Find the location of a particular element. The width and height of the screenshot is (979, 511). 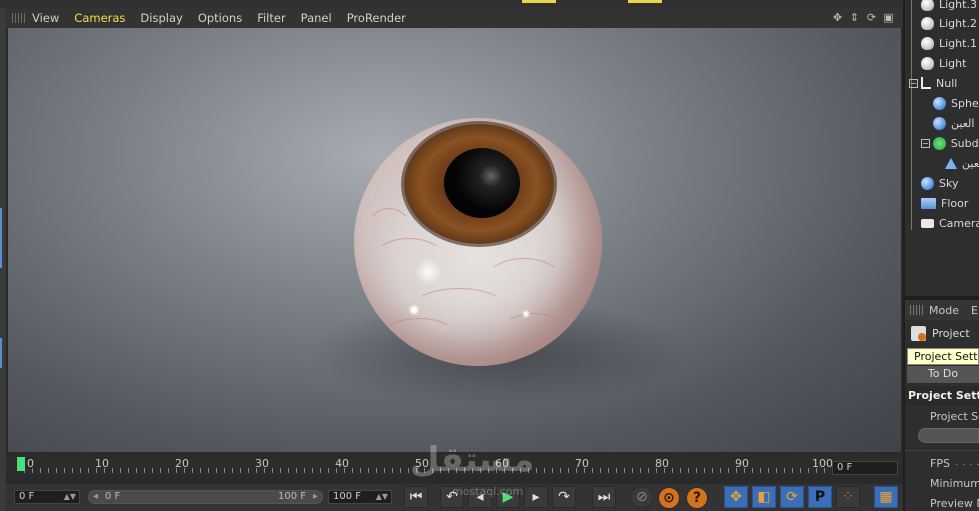

timeline-tick-label: 70 is located at coordinates (582, 463).